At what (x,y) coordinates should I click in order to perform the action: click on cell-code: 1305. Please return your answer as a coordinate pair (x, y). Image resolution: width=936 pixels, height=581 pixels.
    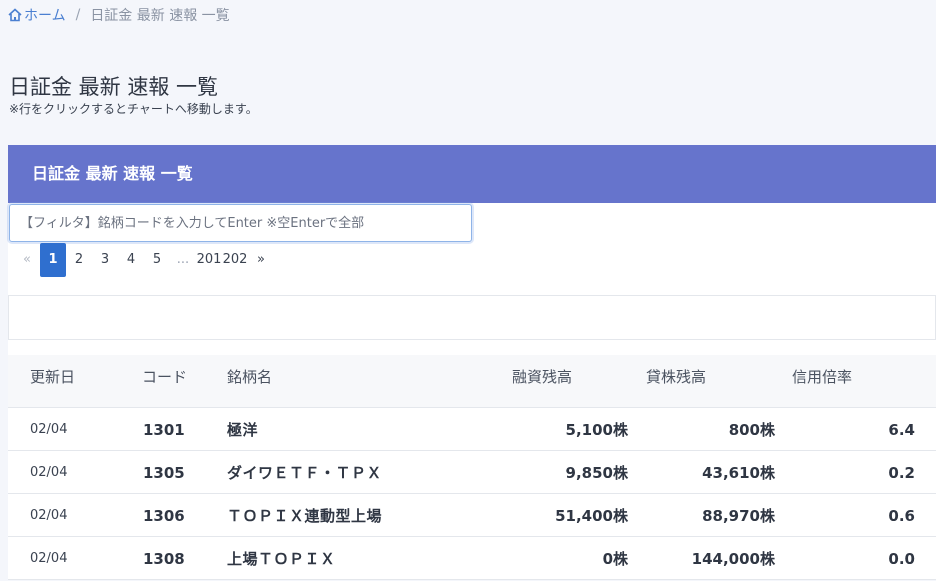
    Looking at the image, I should click on (164, 473).